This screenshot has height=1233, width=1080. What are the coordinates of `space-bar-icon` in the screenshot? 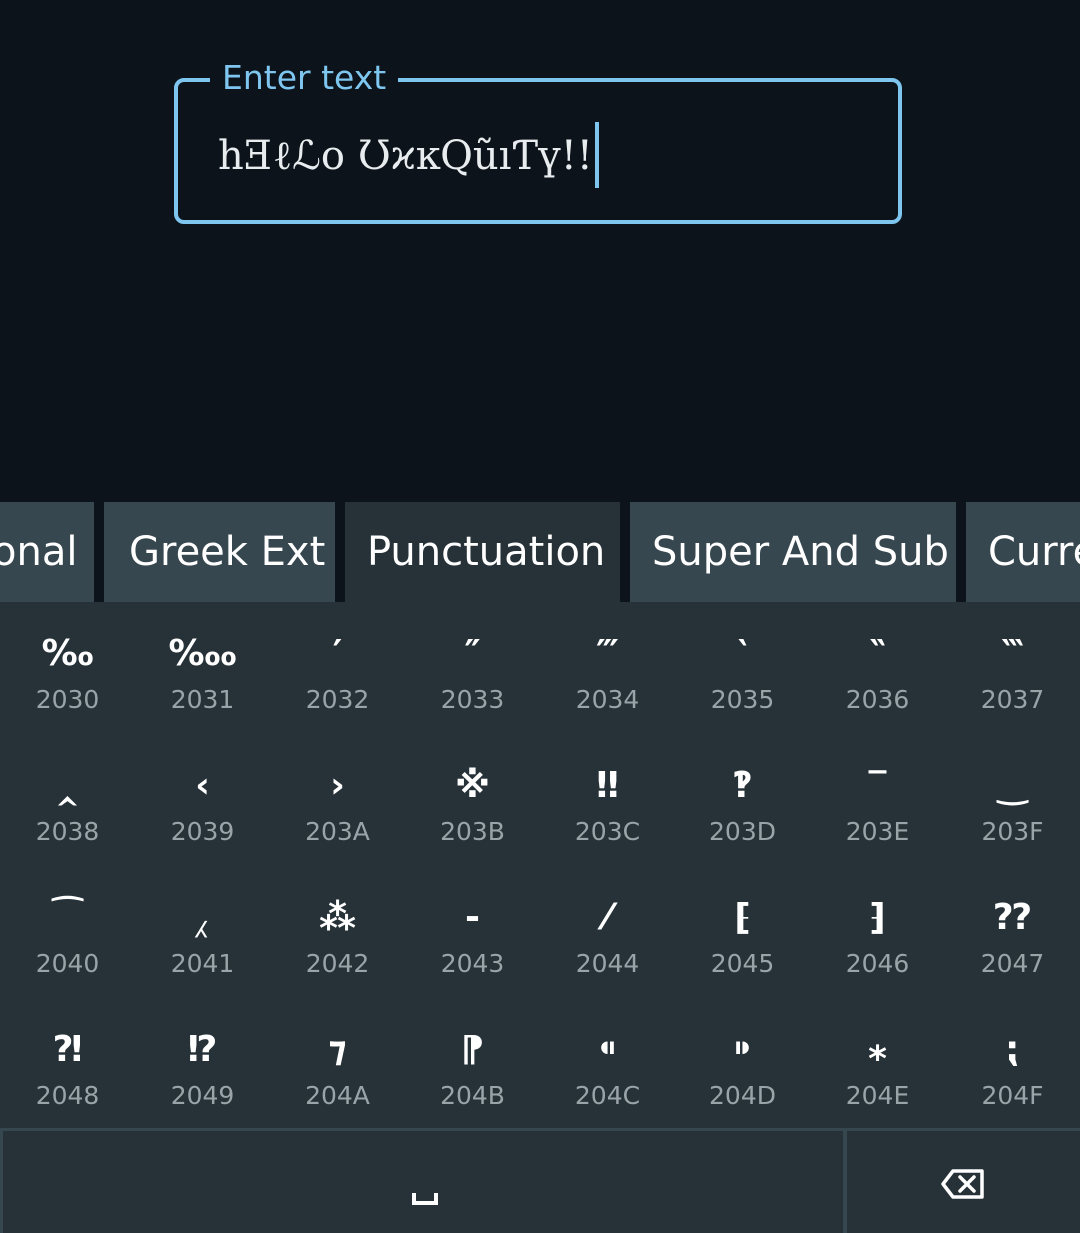 It's located at (425, 1199).